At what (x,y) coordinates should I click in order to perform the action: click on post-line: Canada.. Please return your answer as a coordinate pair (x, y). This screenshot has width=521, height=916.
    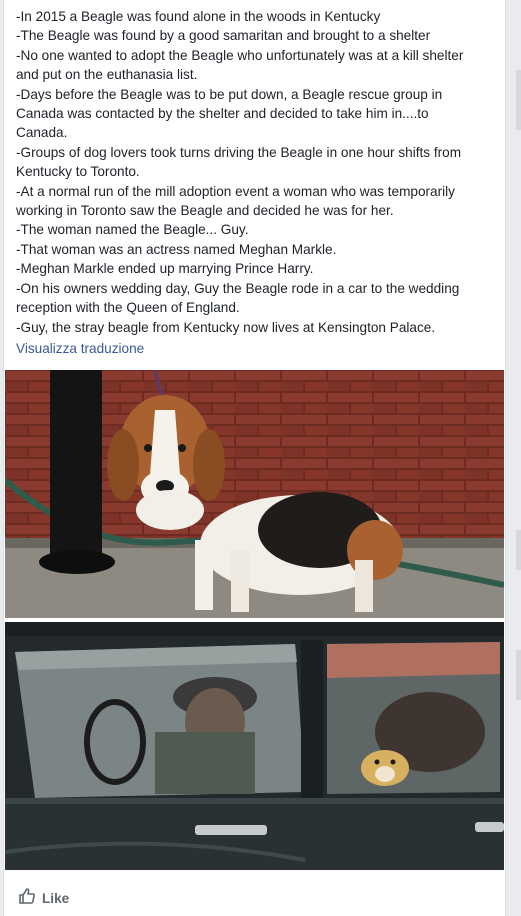
    Looking at the image, I should click on (42, 133).